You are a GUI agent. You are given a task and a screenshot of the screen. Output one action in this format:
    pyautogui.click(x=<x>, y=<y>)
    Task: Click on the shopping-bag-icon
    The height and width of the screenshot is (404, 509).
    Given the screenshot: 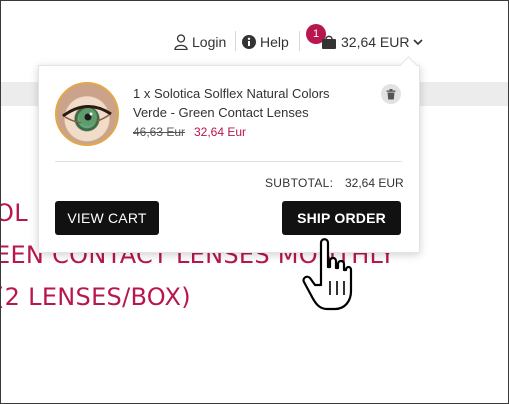 What is the action you would take?
    pyautogui.click(x=329, y=42)
    